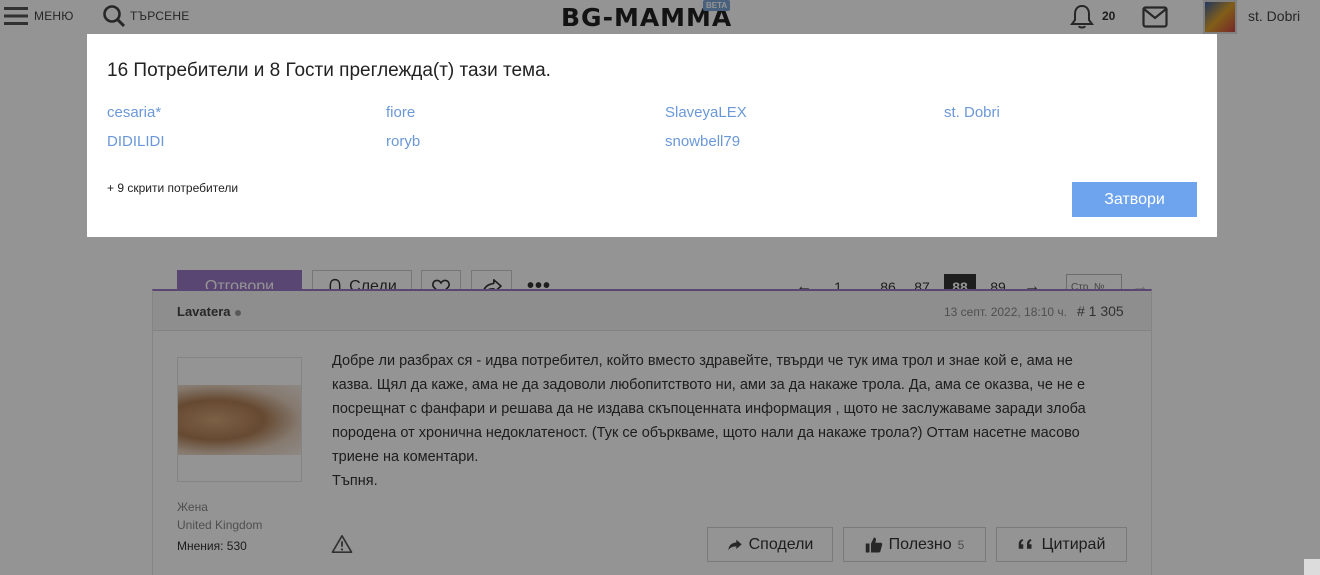 The height and width of the screenshot is (575, 1320). Describe the element at coordinates (525, 113) in the screenshot. I see `user-link: fiore` at that location.